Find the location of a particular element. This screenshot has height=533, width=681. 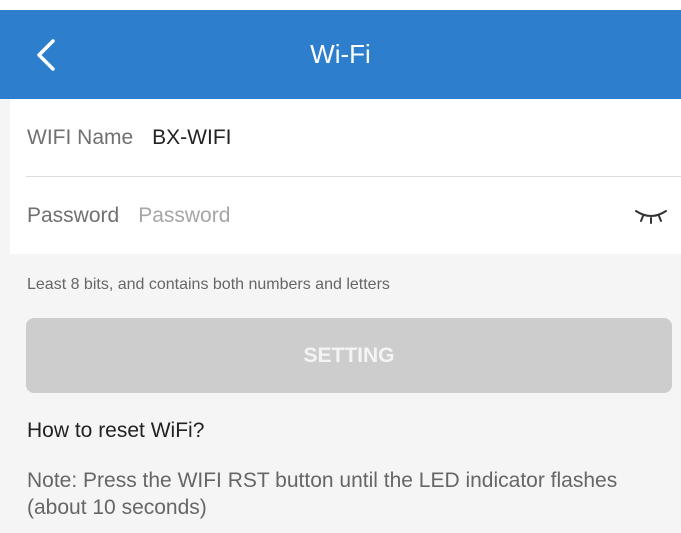

password-label: Password is located at coordinates (73, 215).